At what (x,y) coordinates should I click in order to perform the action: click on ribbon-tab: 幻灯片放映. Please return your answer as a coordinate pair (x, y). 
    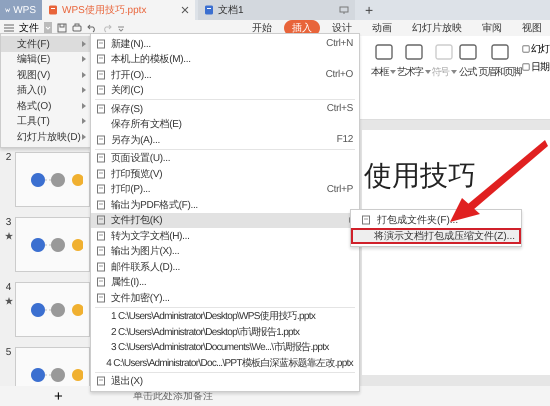
    Looking at the image, I should click on (437, 28).